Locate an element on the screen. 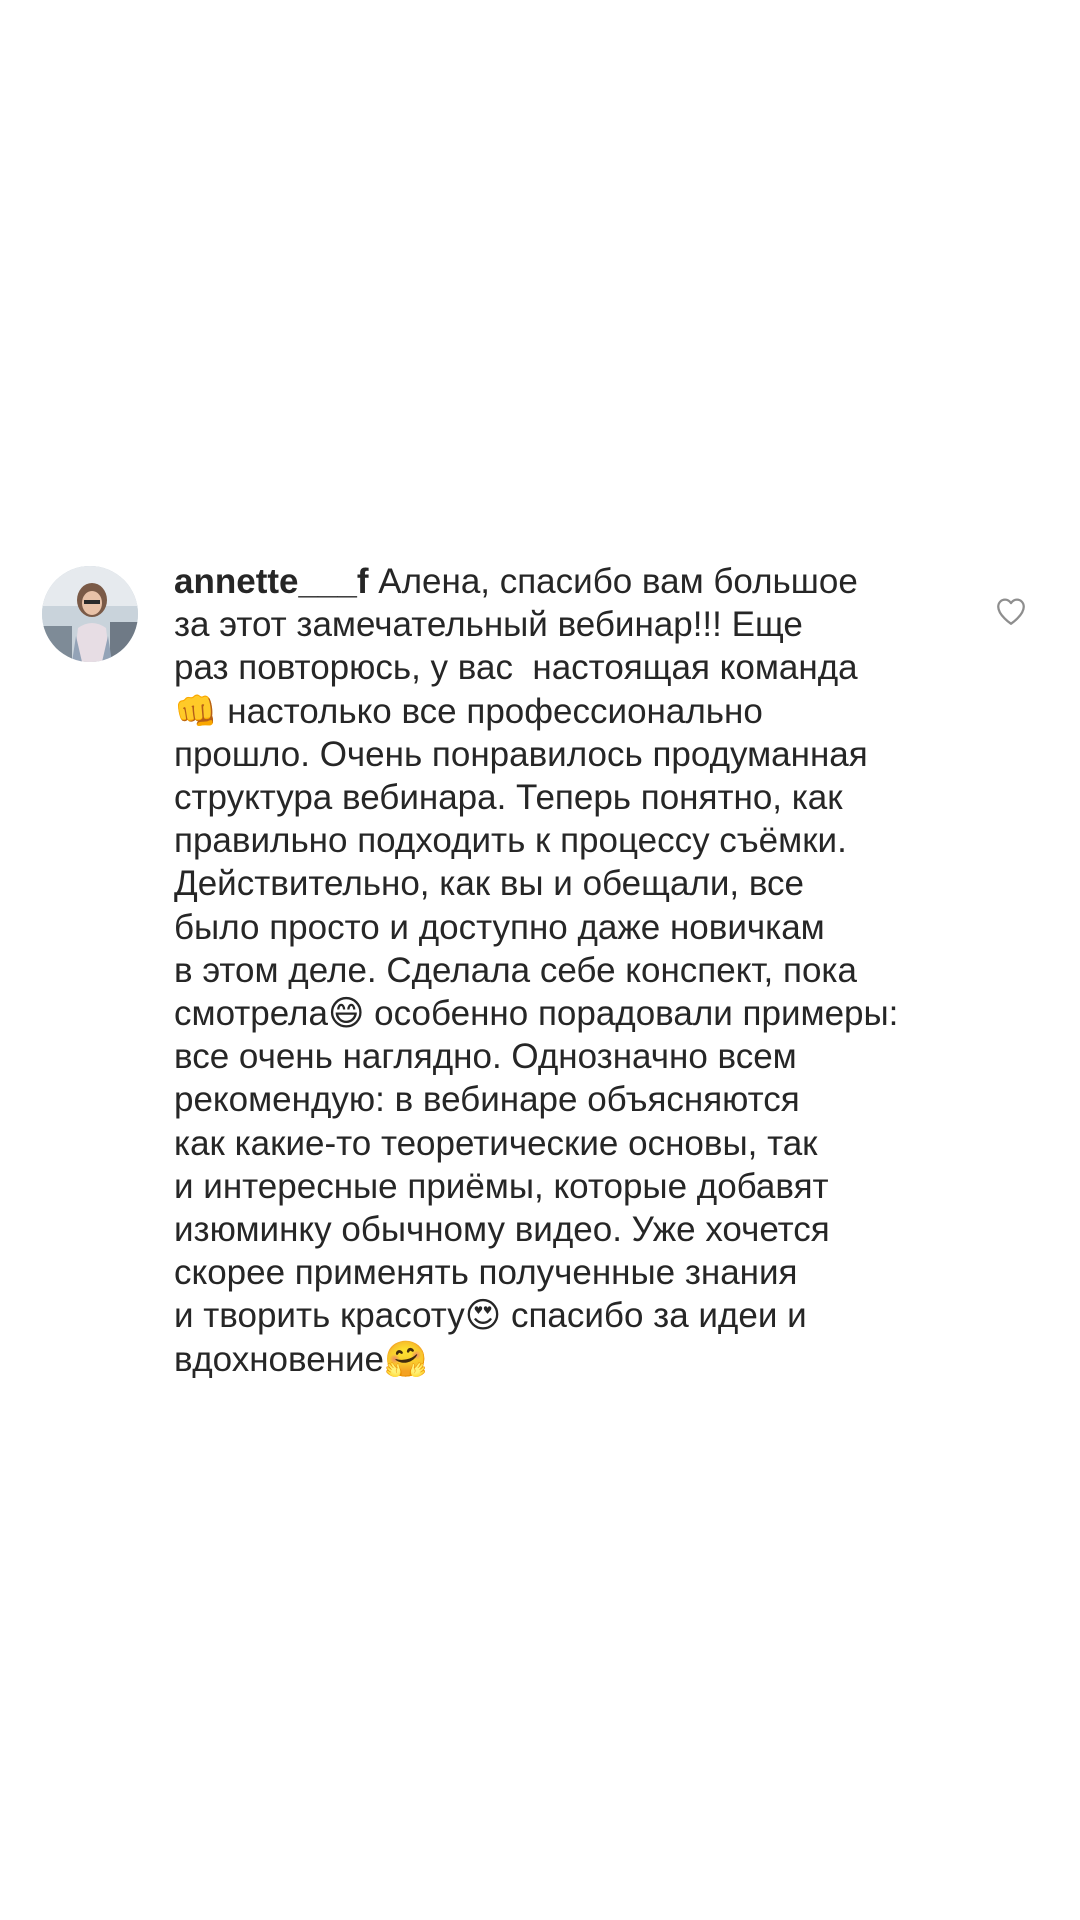 The image size is (1080, 1920). comment-line: как какие-то теоретические основы, так is located at coordinates (496, 1143).